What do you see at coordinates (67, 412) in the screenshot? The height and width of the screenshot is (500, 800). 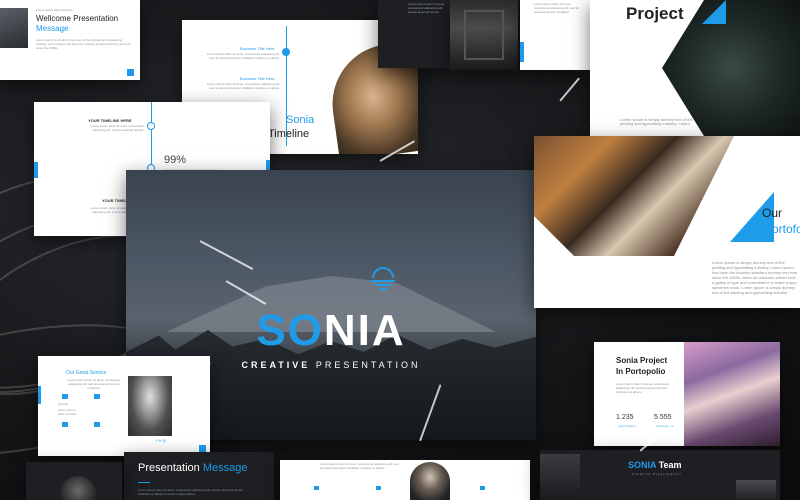 I see `service-item-body: Lorem ipsum dolor sit amet` at bounding box center [67, 412].